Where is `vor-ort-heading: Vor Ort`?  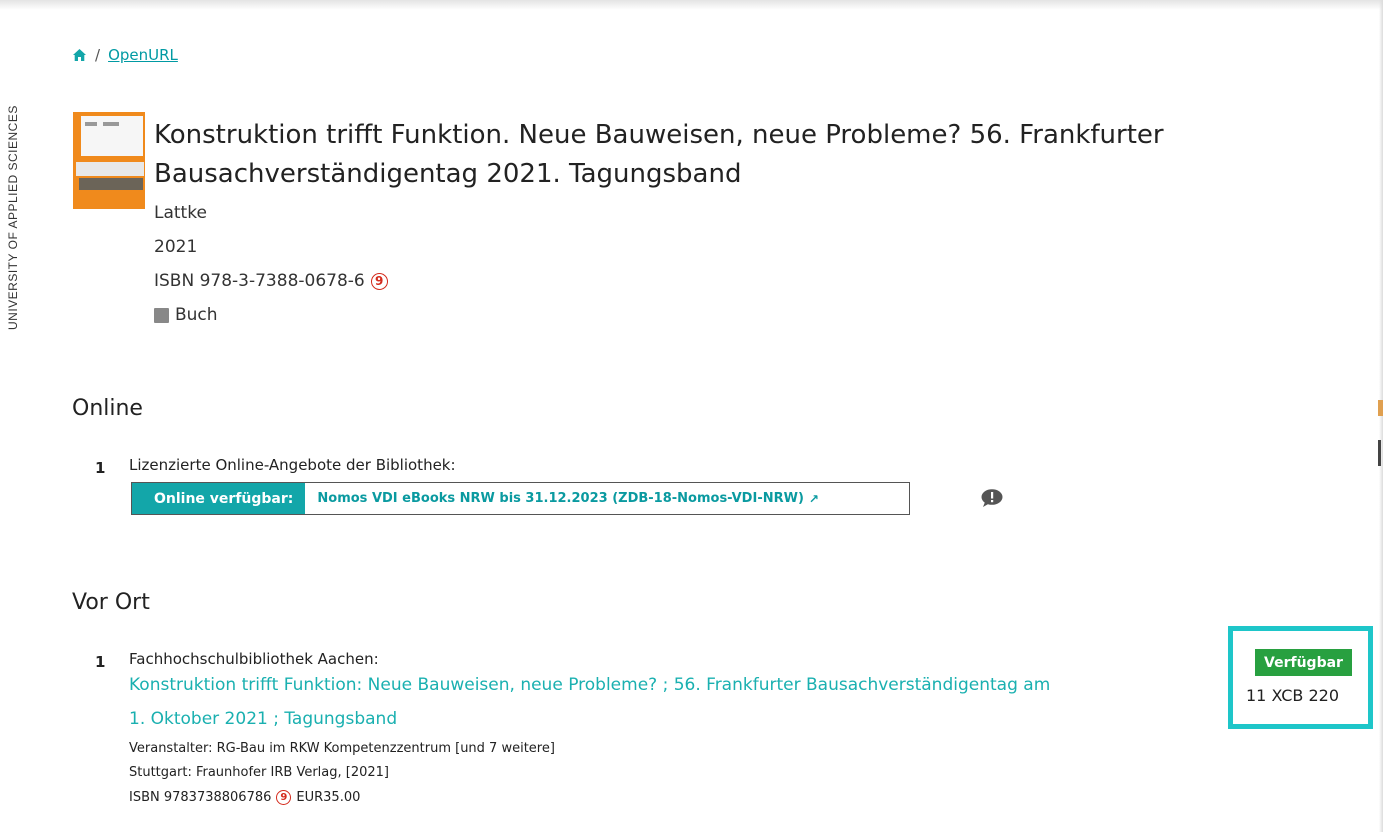
vor-ort-heading: Vor Ort is located at coordinates (111, 602).